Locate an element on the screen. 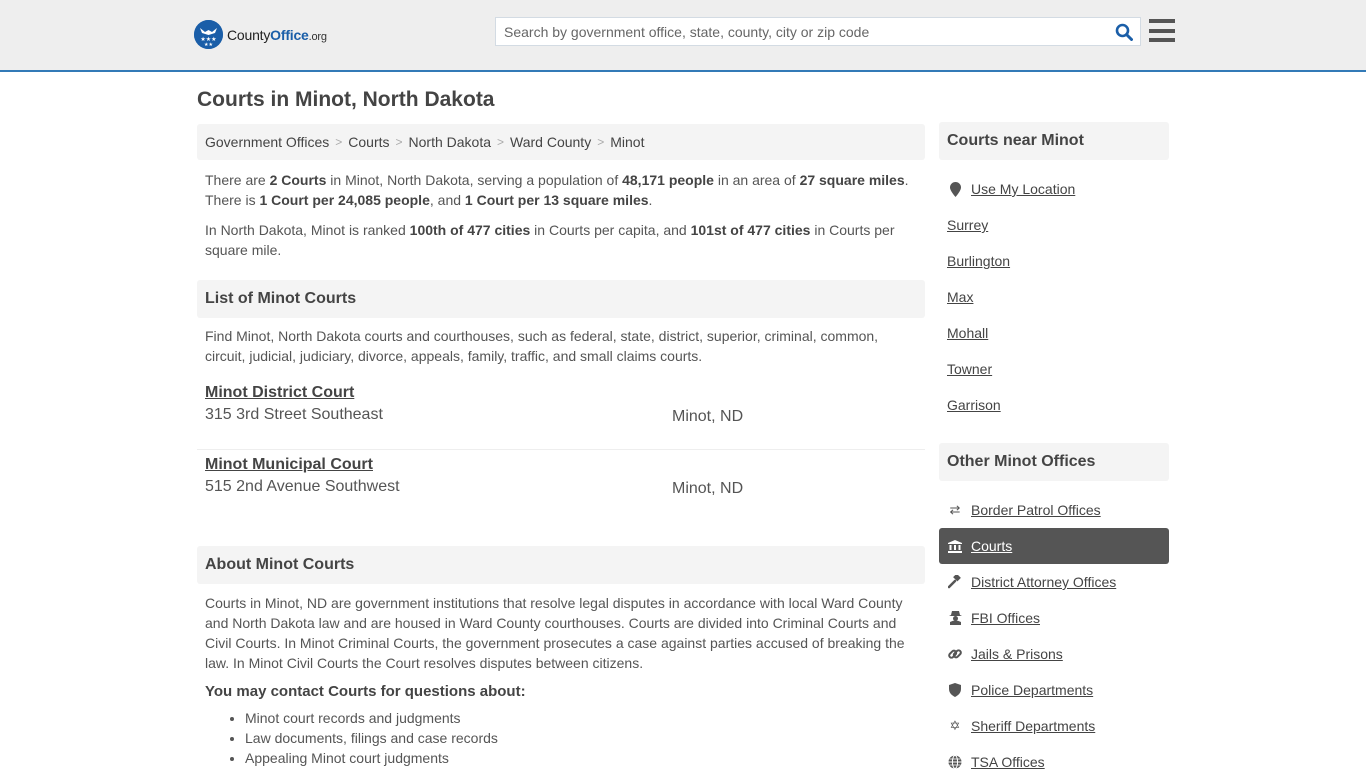  office-item-border-patrol: ⇄ Border Patrol Offices is located at coordinates (1054, 510).